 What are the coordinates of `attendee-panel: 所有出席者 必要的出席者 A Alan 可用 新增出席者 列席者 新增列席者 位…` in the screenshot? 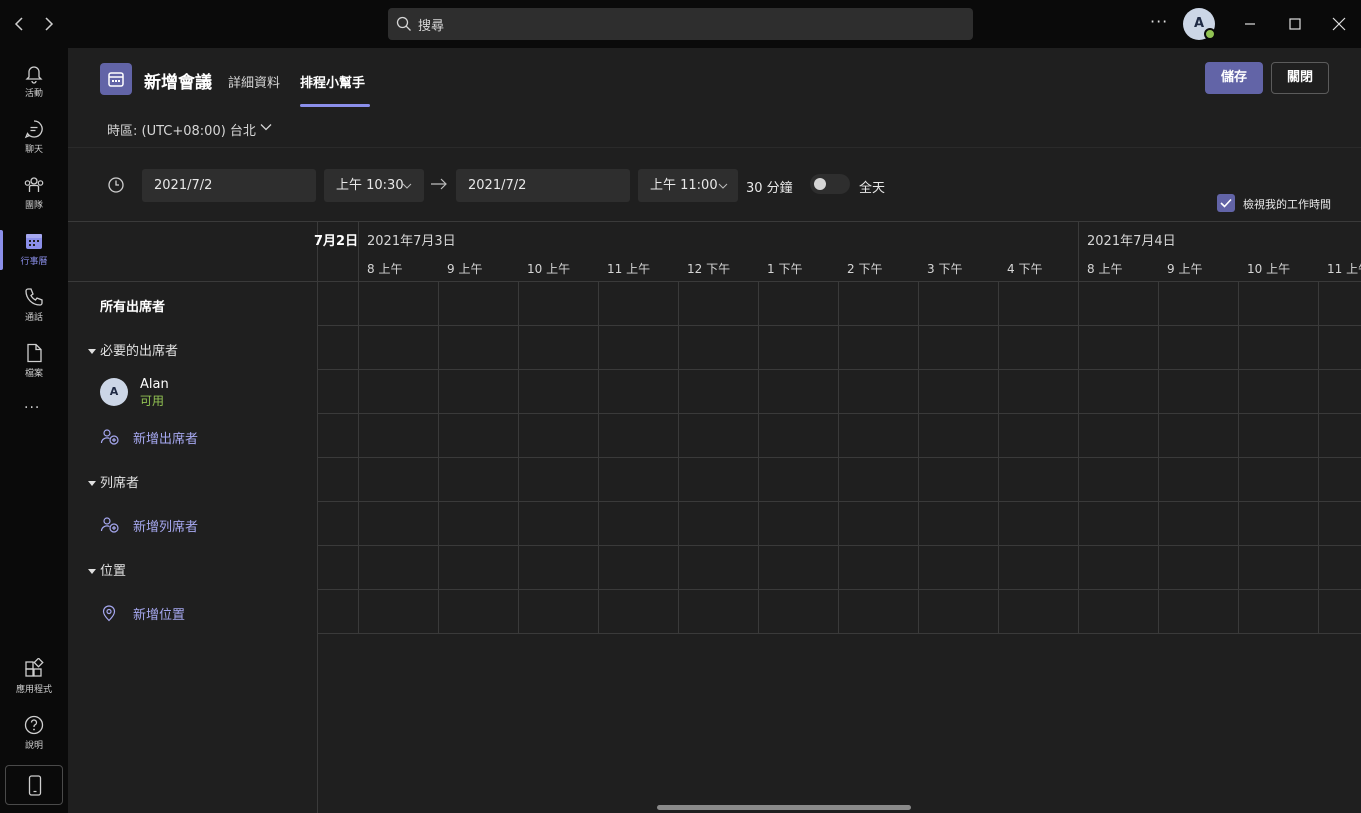 It's located at (193, 517).